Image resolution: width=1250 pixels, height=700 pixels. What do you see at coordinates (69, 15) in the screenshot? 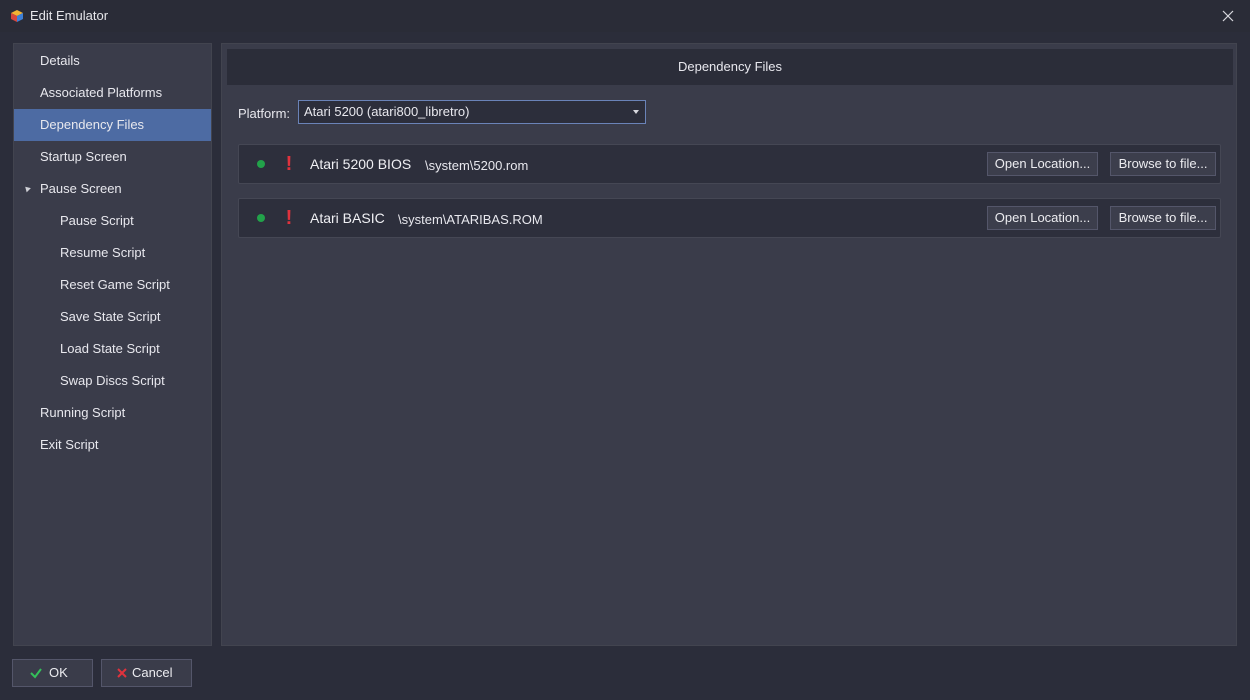
I see `window-title: Edit Emulator` at bounding box center [69, 15].